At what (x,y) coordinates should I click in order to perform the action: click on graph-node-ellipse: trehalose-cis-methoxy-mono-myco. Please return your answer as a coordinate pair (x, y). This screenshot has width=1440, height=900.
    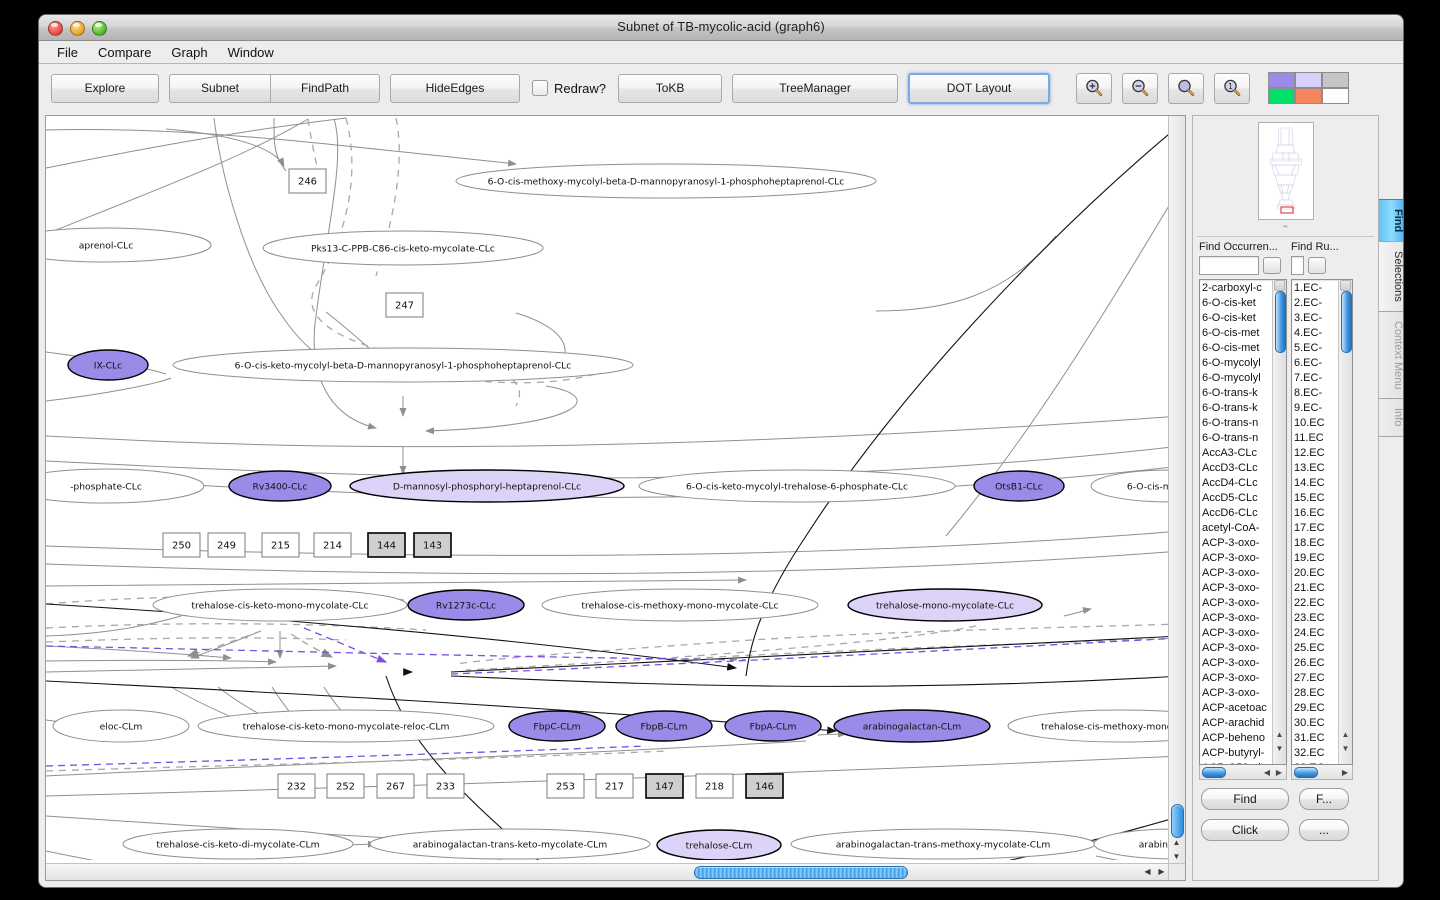
    Looking at the image, I should click on (1094, 726).